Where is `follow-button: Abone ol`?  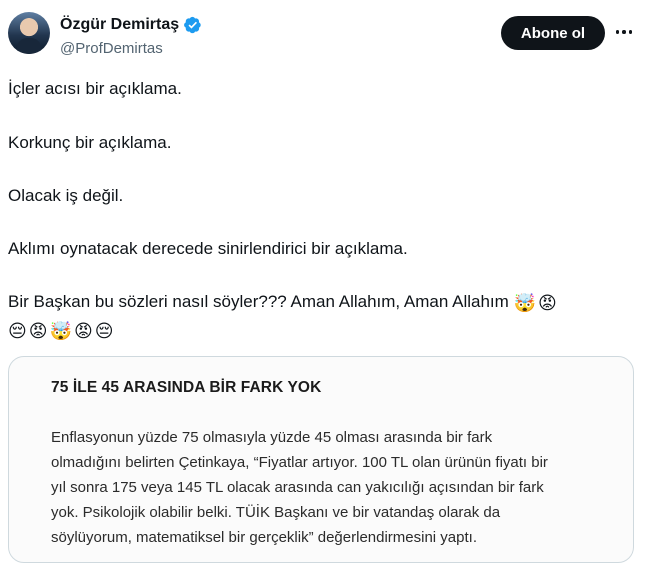 follow-button: Abone ol is located at coordinates (553, 33).